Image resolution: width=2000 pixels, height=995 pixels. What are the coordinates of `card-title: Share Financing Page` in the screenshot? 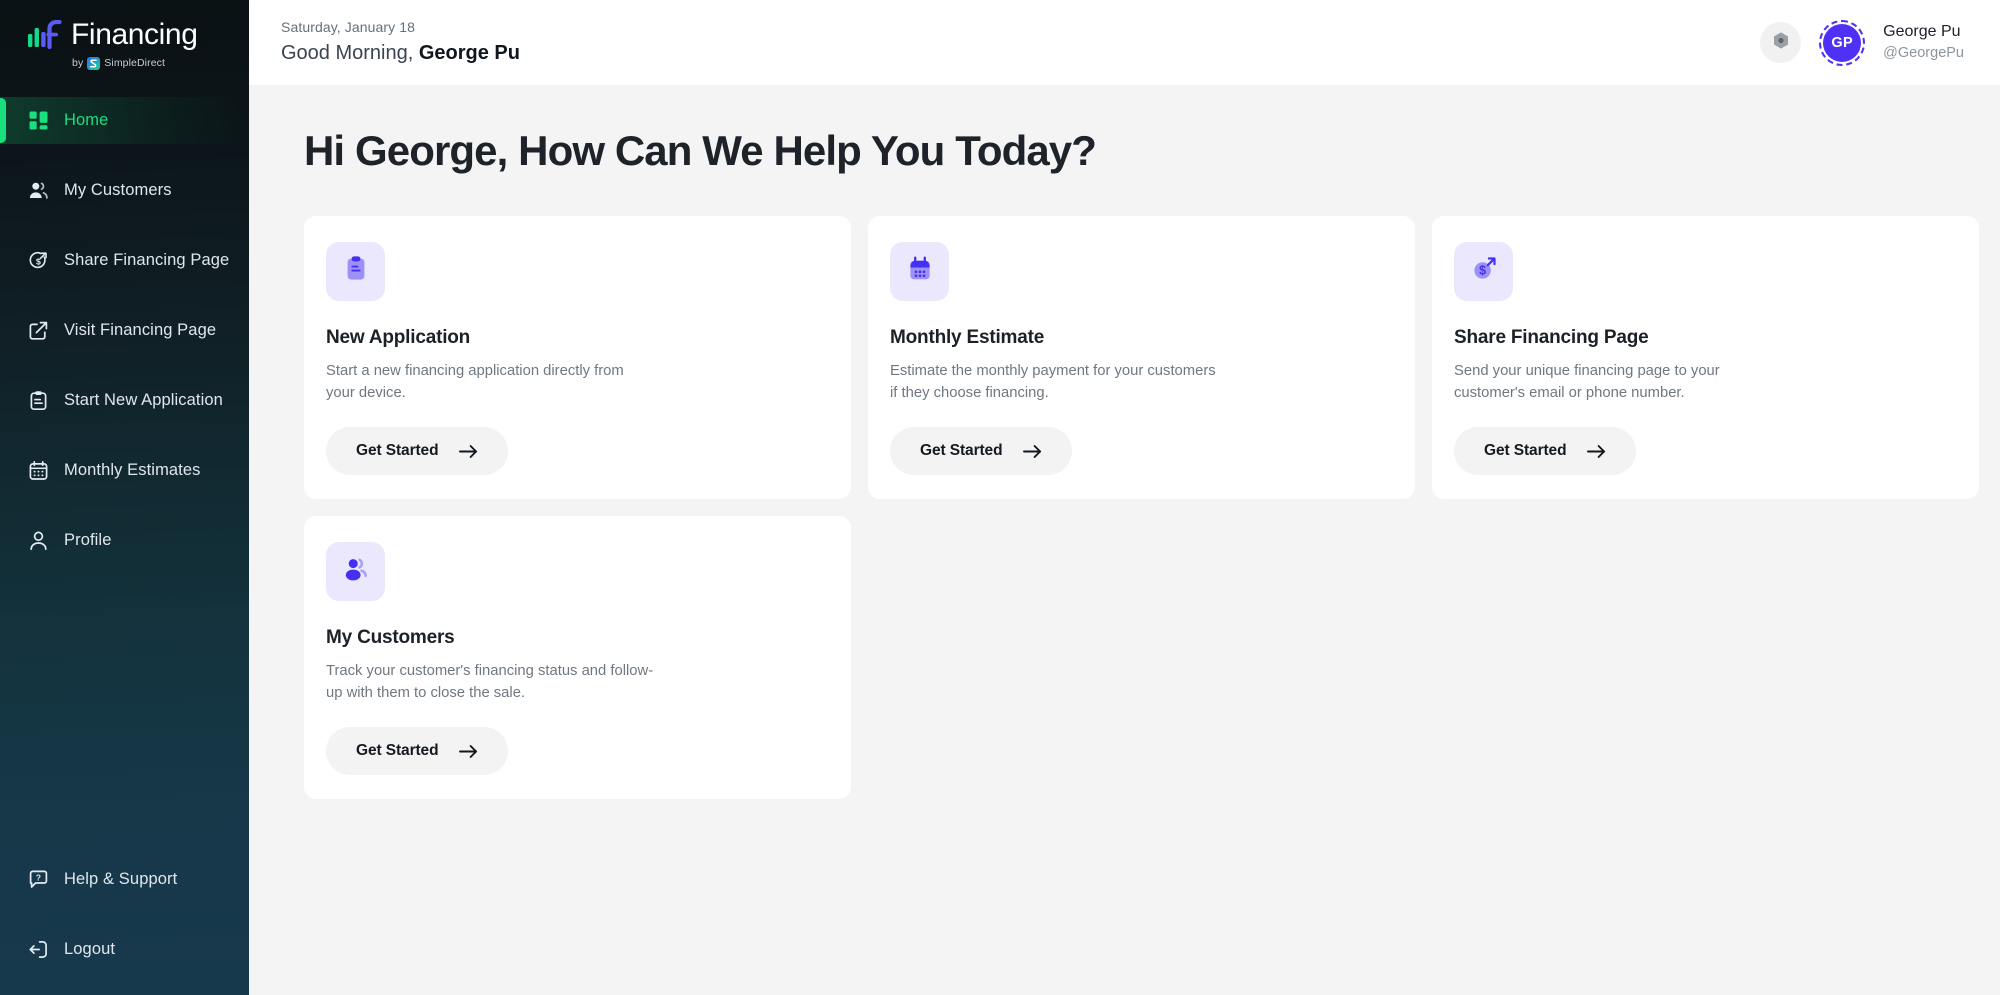 It's located at (1551, 337).